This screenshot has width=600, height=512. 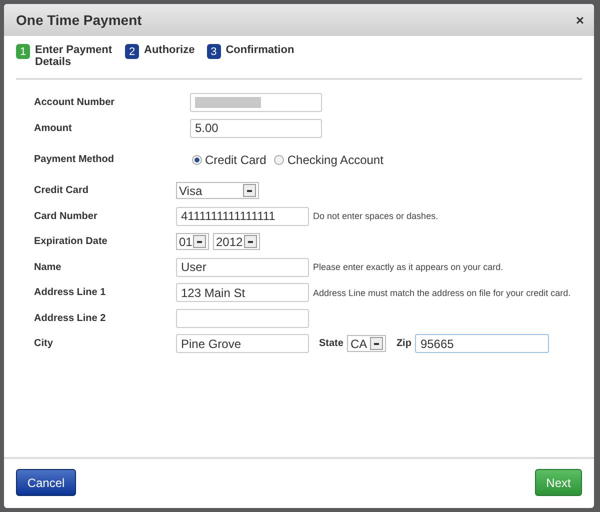 What do you see at coordinates (79, 20) in the screenshot?
I see `window-title: One Time Payment` at bounding box center [79, 20].